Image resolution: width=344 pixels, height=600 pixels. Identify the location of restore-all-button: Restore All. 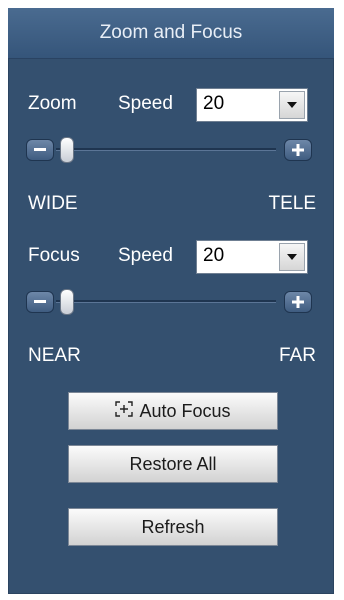
(173, 464).